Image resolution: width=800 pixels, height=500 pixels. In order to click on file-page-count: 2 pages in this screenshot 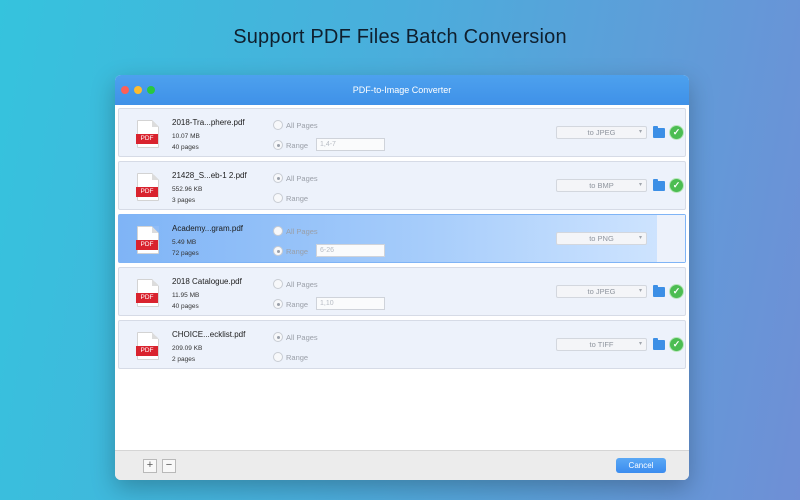, I will do `click(184, 359)`.